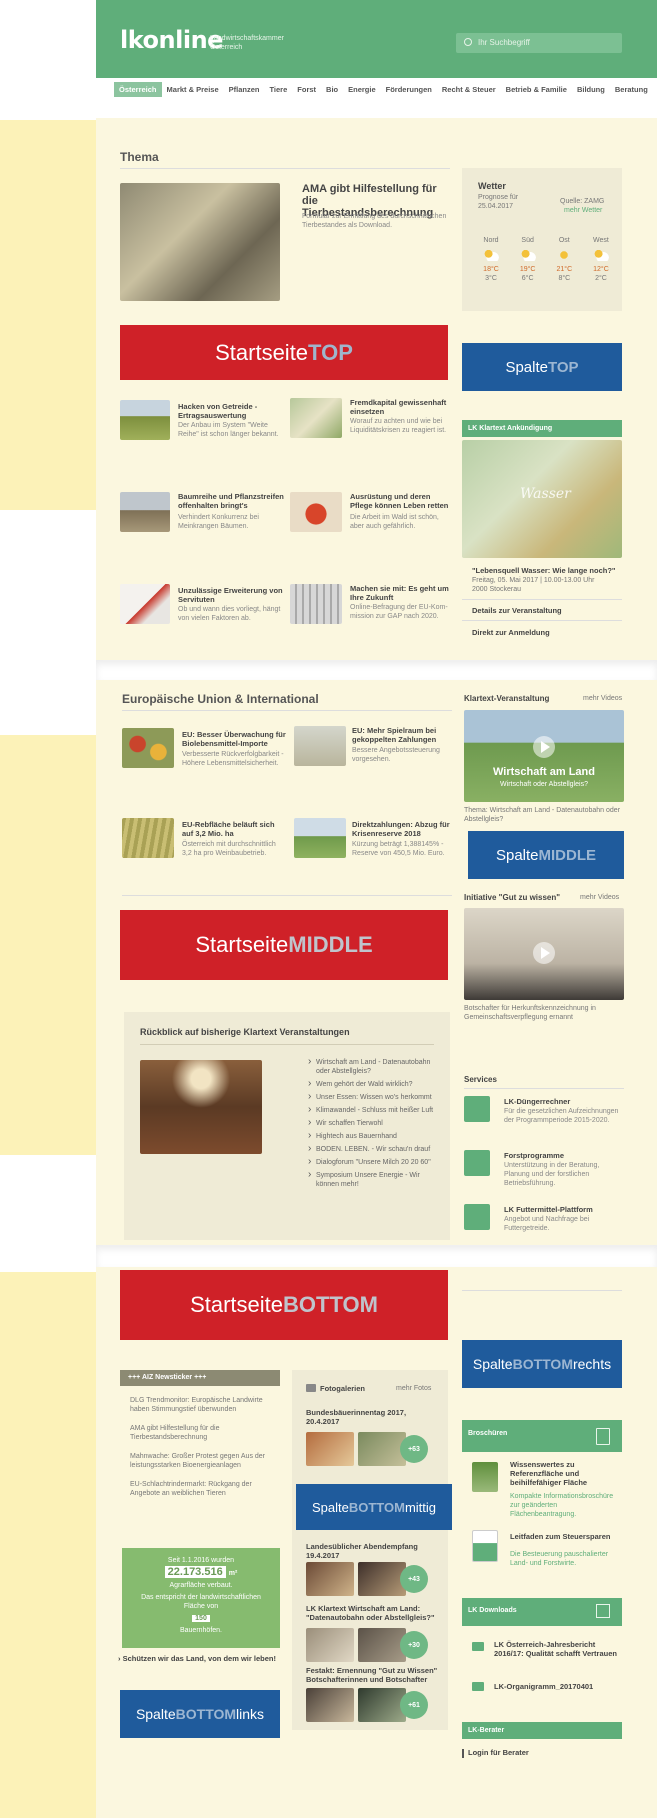  I want to click on klartext-announcement-image: Wasser, so click(542, 499).